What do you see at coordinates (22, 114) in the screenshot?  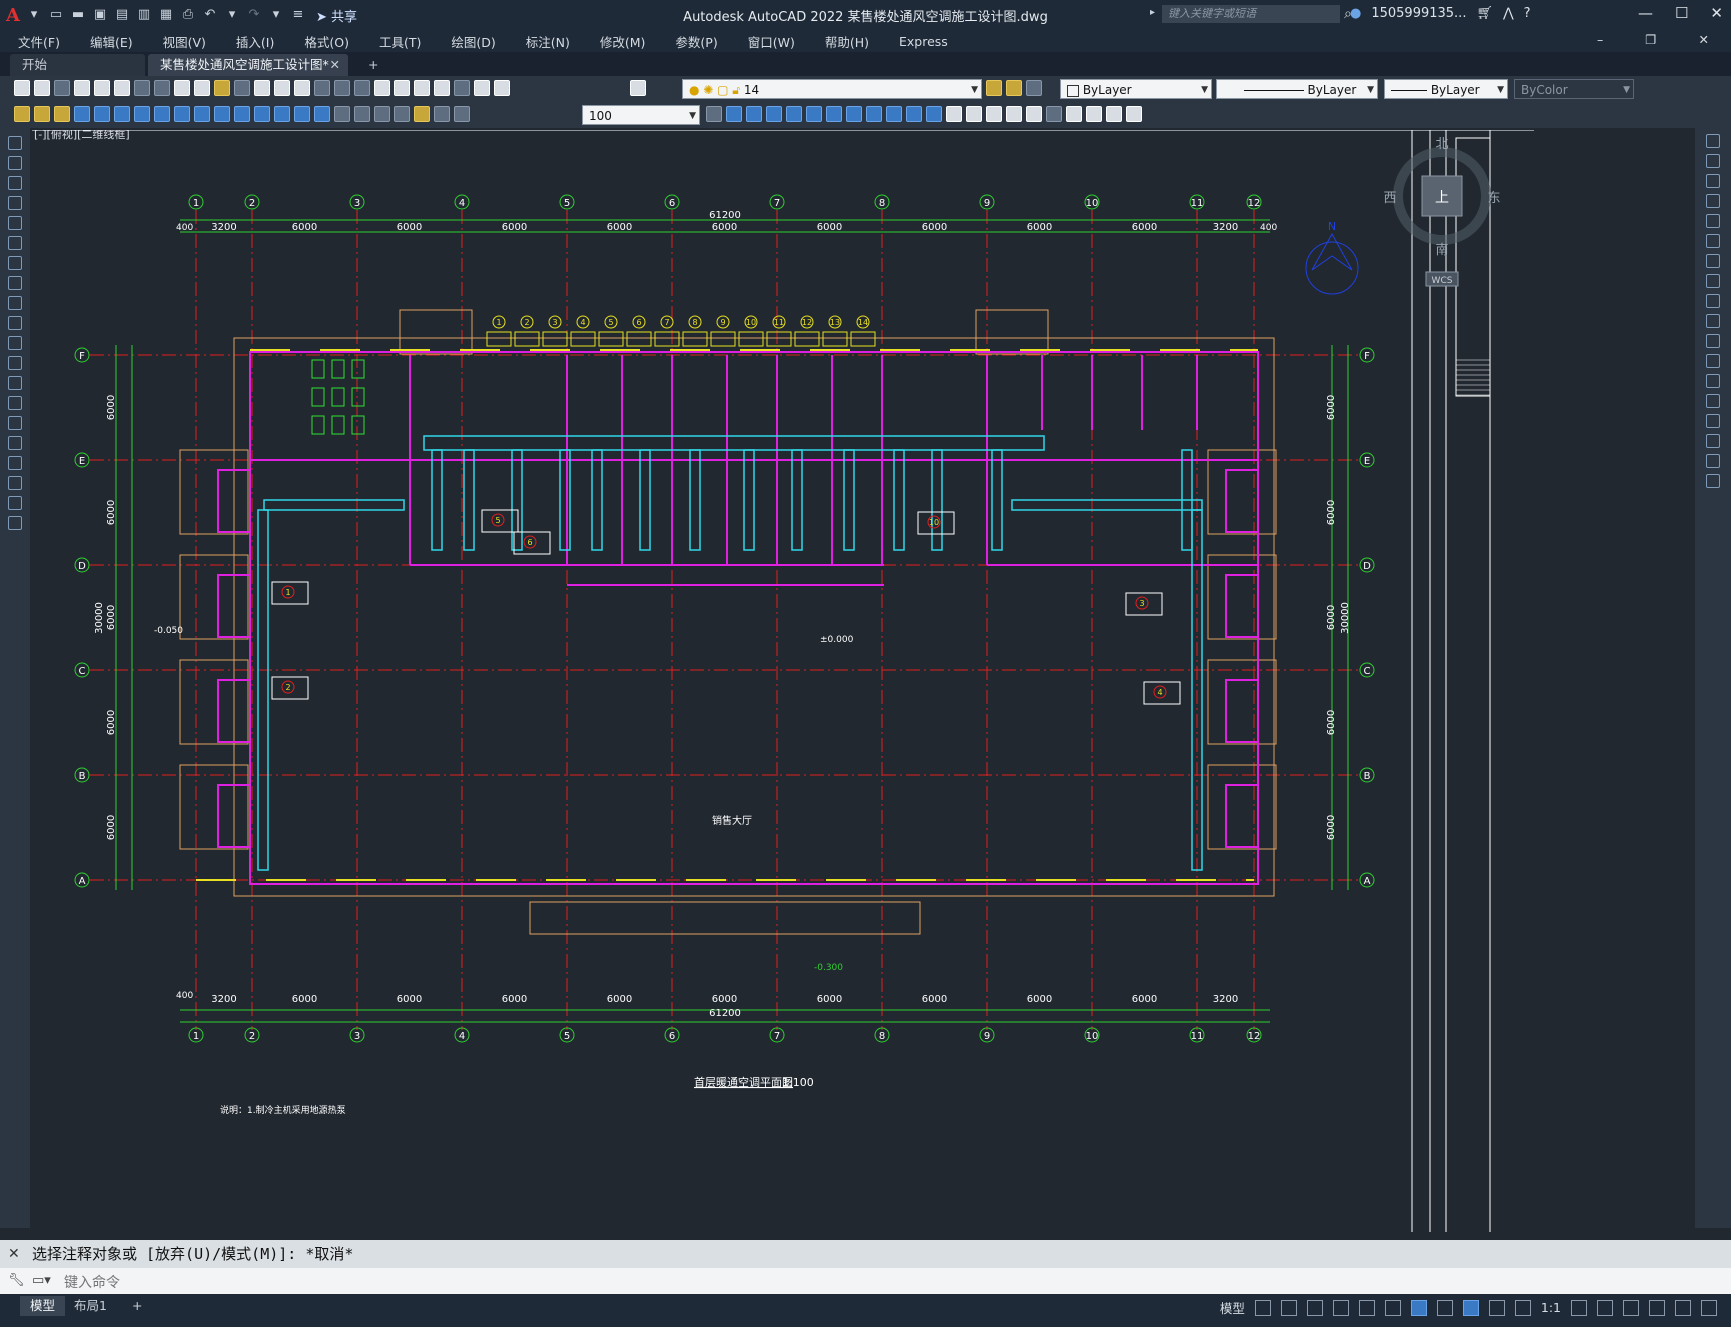 I see `dim-style-icon` at bounding box center [22, 114].